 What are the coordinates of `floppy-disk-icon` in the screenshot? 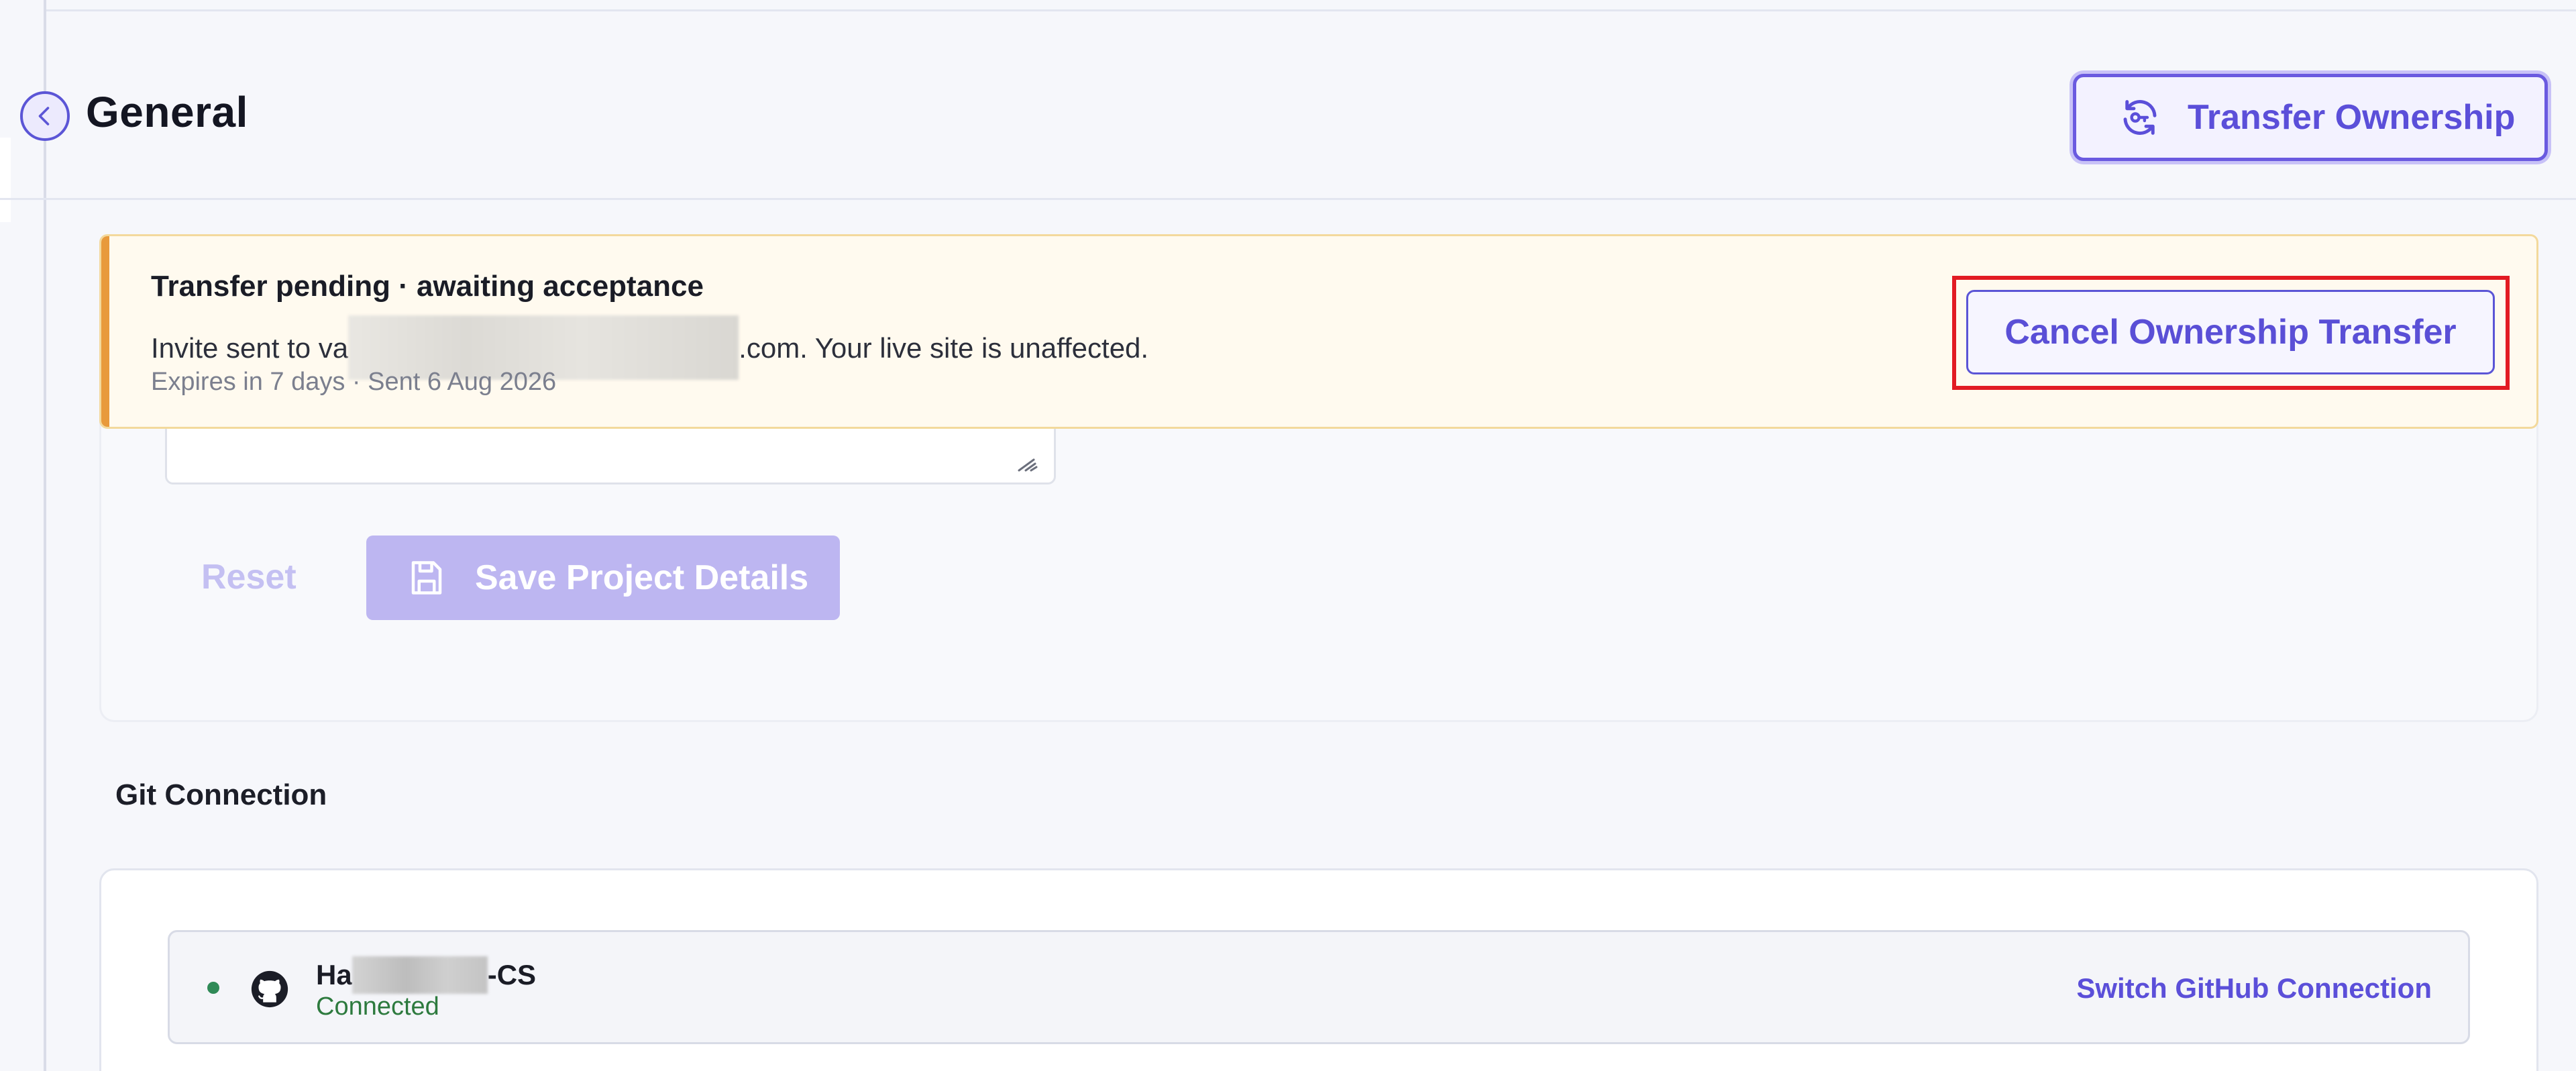 It's located at (426, 578).